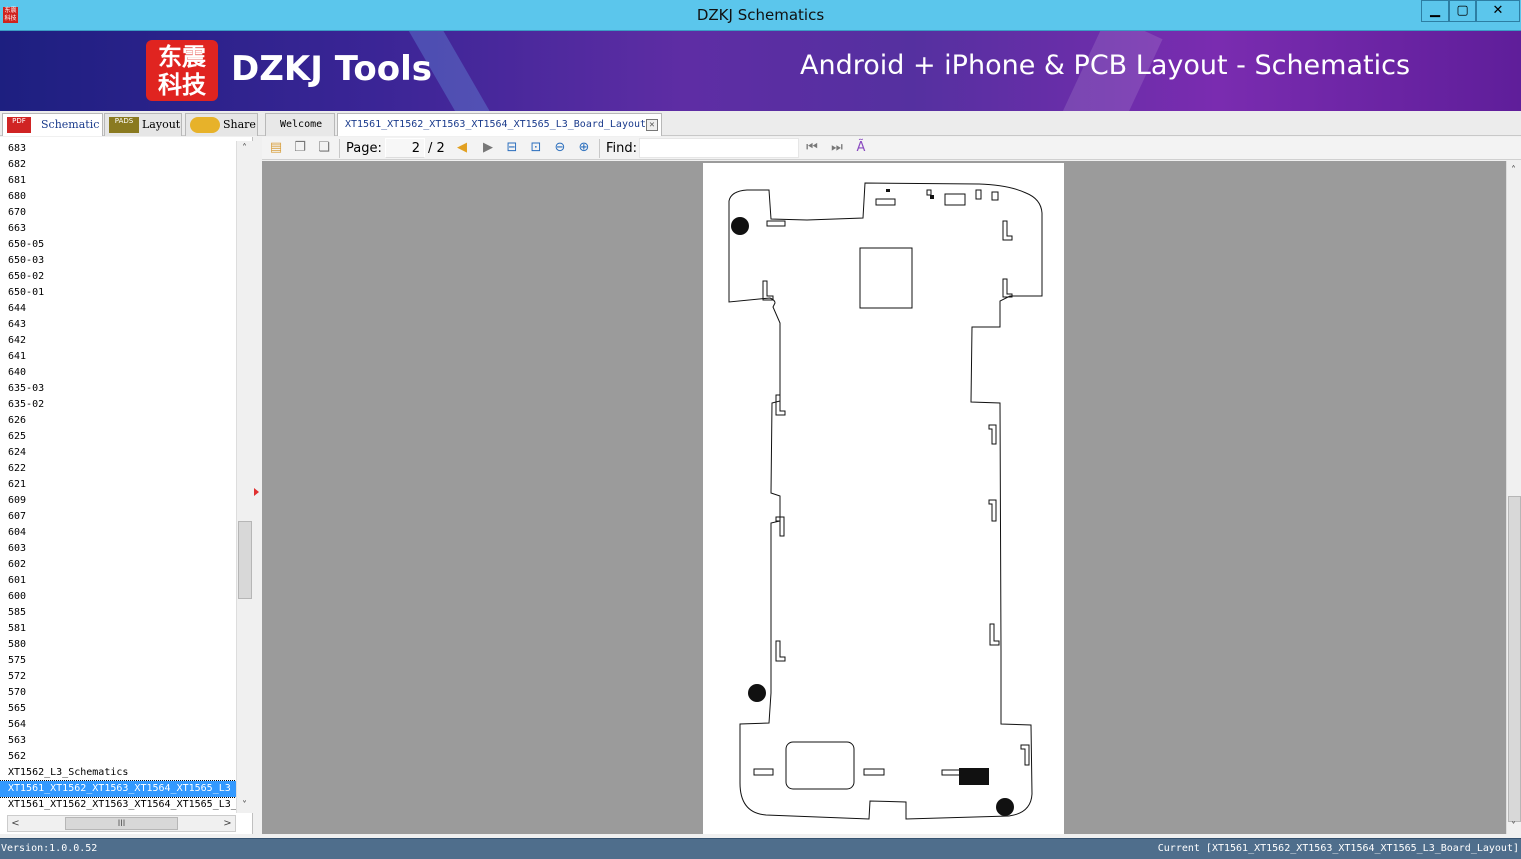 The height and width of the screenshot is (859, 1521). Describe the element at coordinates (488, 148) in the screenshot. I see `next-page-icon: ▶` at that location.